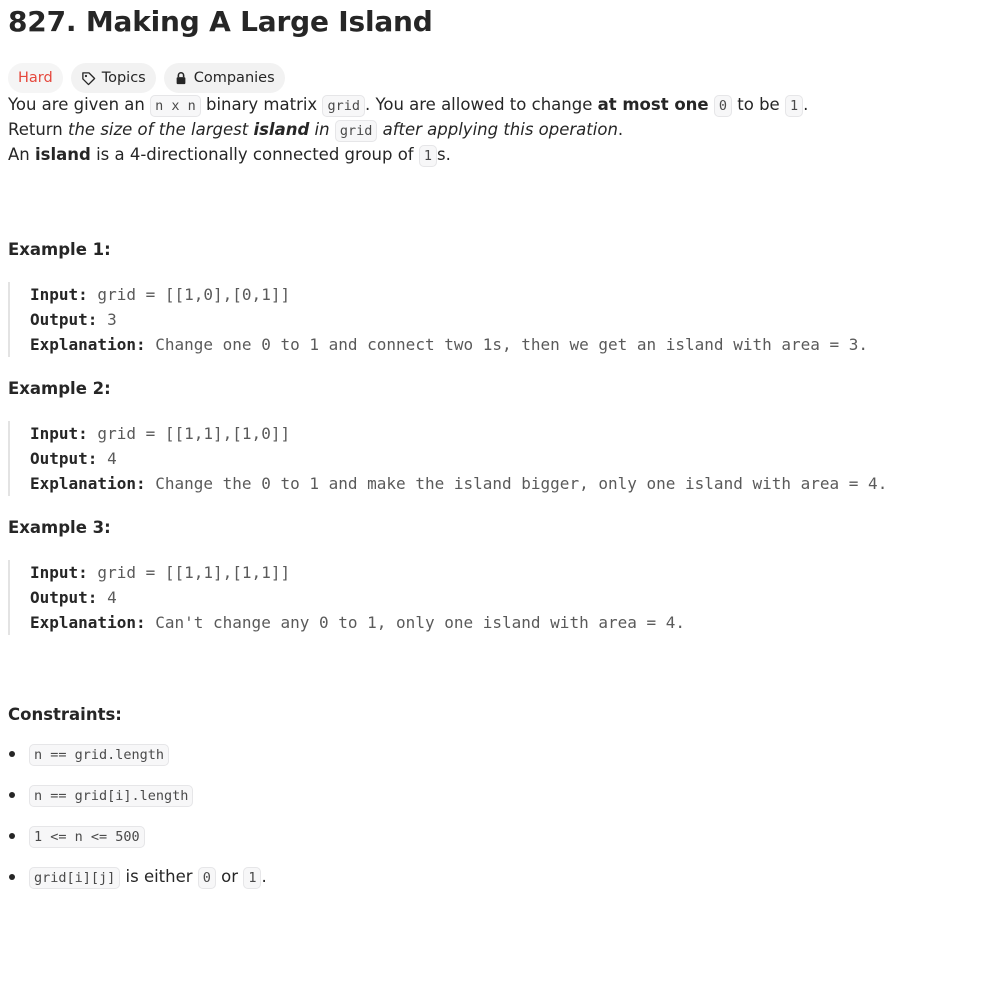 The width and height of the screenshot is (997, 986). I want to click on text: to be, so click(758, 104).